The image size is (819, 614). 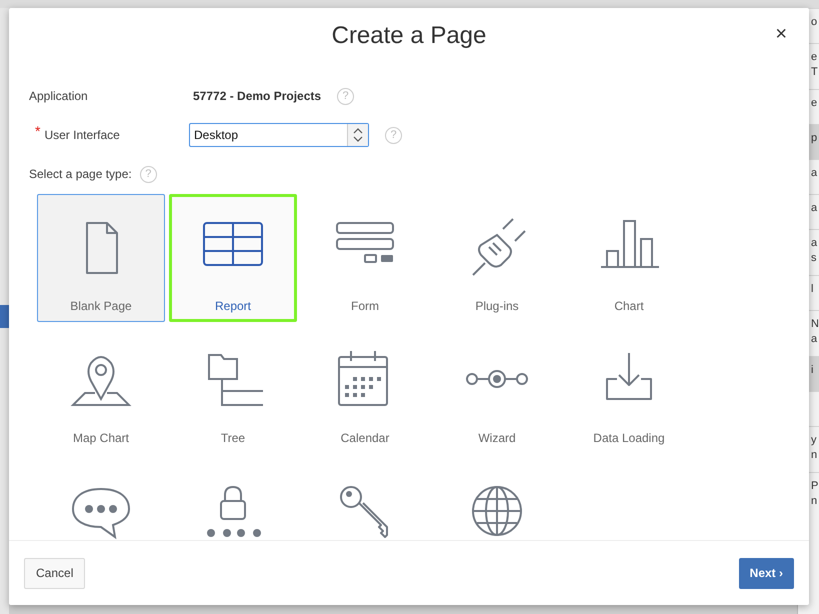 What do you see at coordinates (82, 135) in the screenshot?
I see `field-label: User Interface` at bounding box center [82, 135].